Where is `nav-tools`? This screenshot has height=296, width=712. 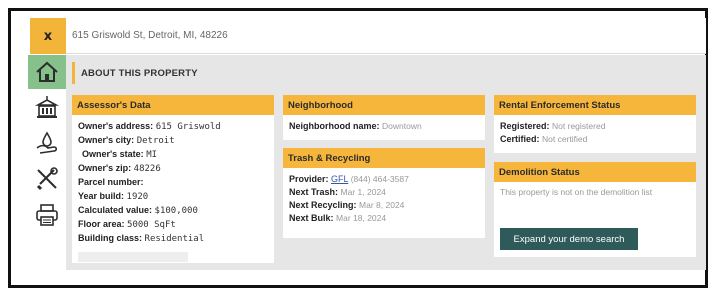 nav-tools is located at coordinates (47, 179).